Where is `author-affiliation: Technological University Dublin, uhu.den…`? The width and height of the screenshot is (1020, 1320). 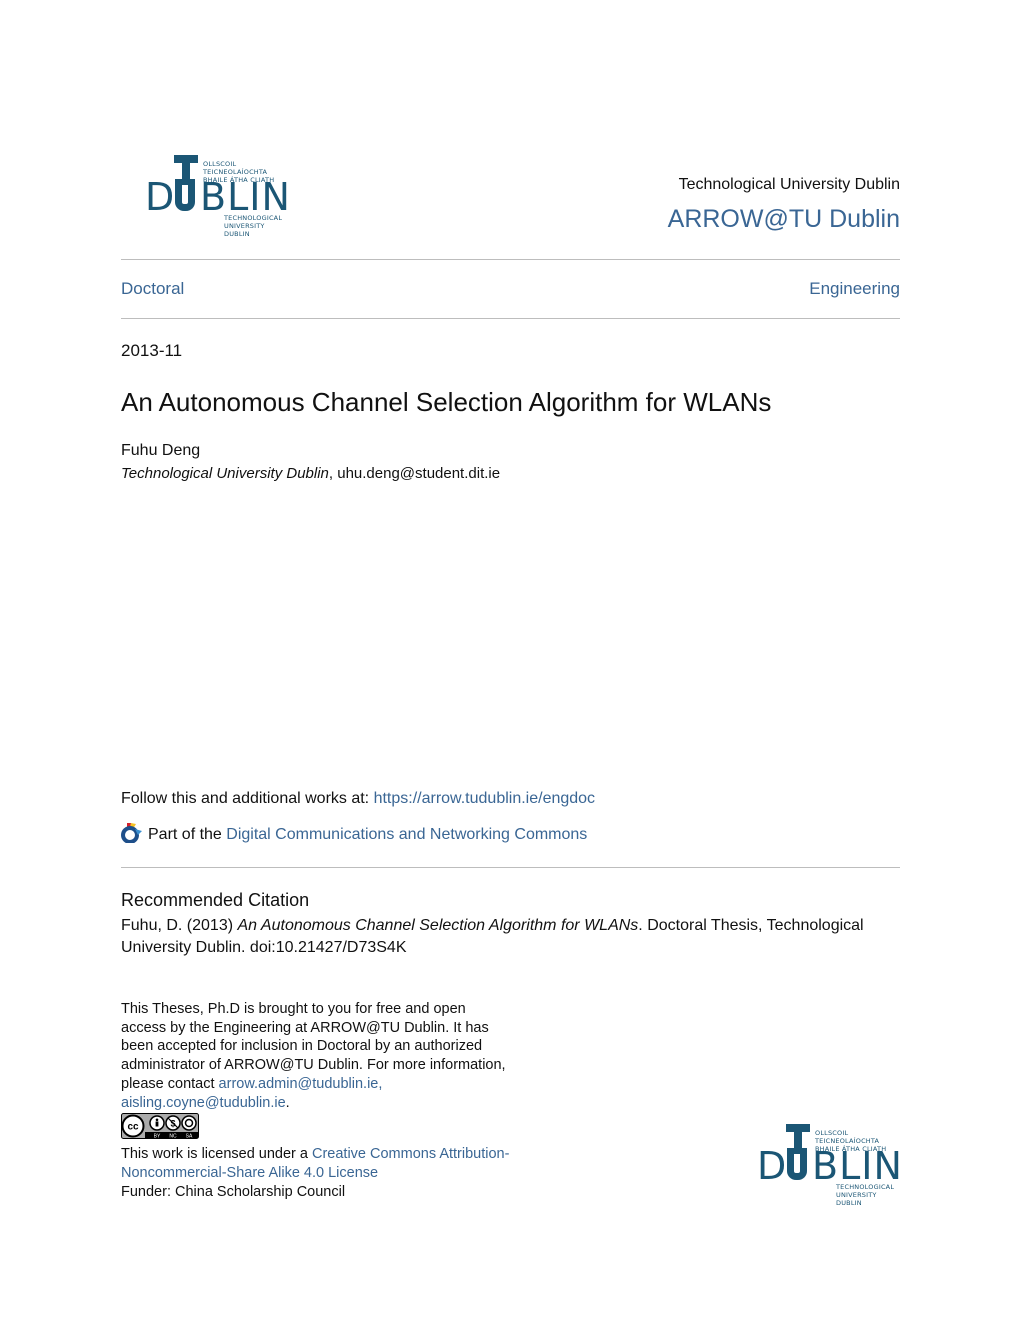 author-affiliation: Technological University Dublin, uhu.den… is located at coordinates (310, 473).